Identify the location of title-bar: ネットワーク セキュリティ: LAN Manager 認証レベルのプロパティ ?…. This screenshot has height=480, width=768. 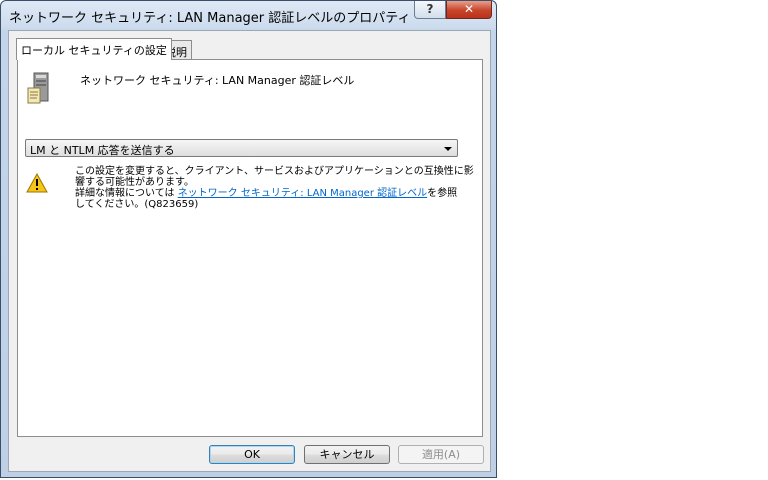
(248, 15).